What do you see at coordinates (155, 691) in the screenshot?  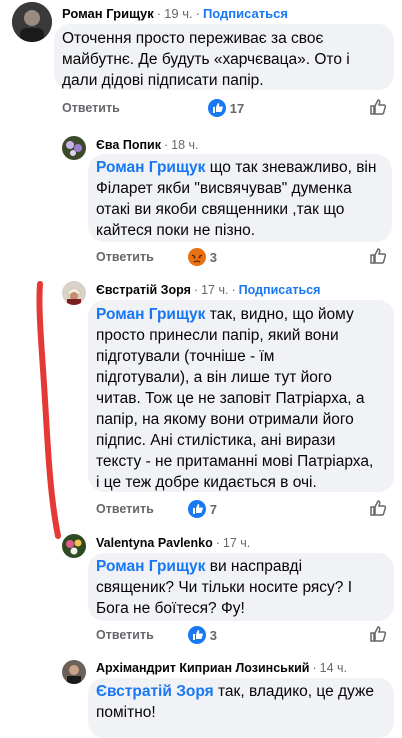 I see `mention-link: Євстратій Зоря` at bounding box center [155, 691].